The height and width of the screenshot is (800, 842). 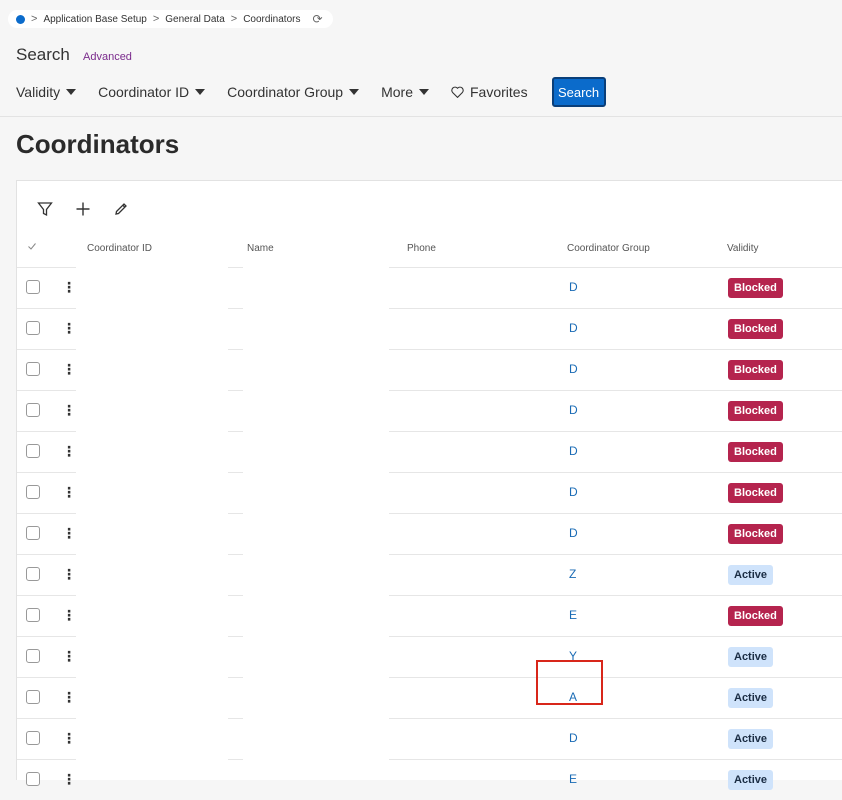 What do you see at coordinates (397, 92) in the screenshot?
I see `filter-label: More` at bounding box center [397, 92].